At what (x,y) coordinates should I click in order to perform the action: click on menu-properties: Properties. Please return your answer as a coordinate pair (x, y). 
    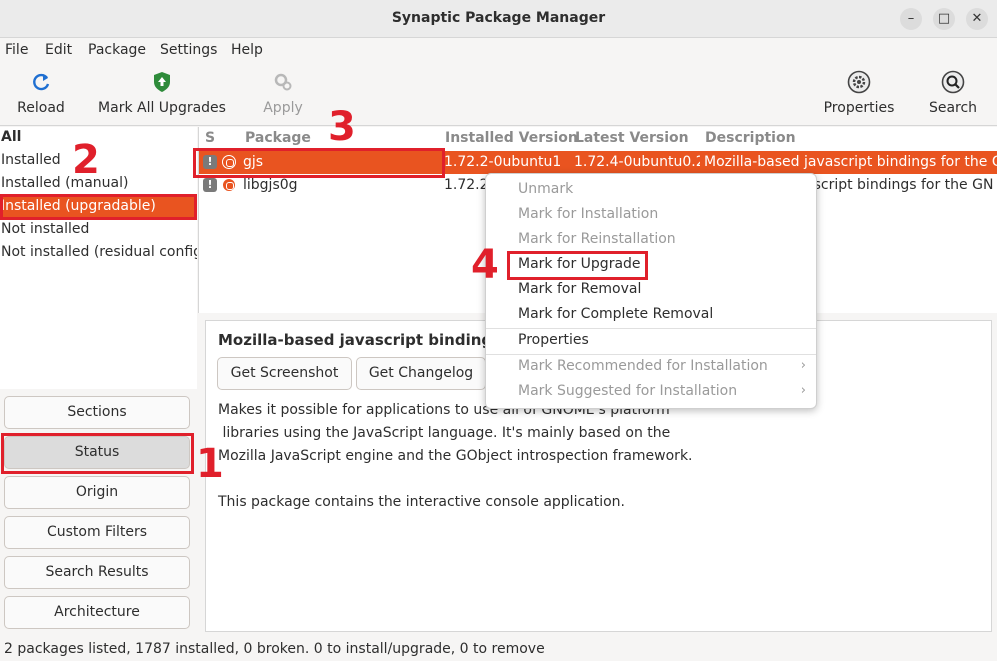
    Looking at the image, I should click on (553, 340).